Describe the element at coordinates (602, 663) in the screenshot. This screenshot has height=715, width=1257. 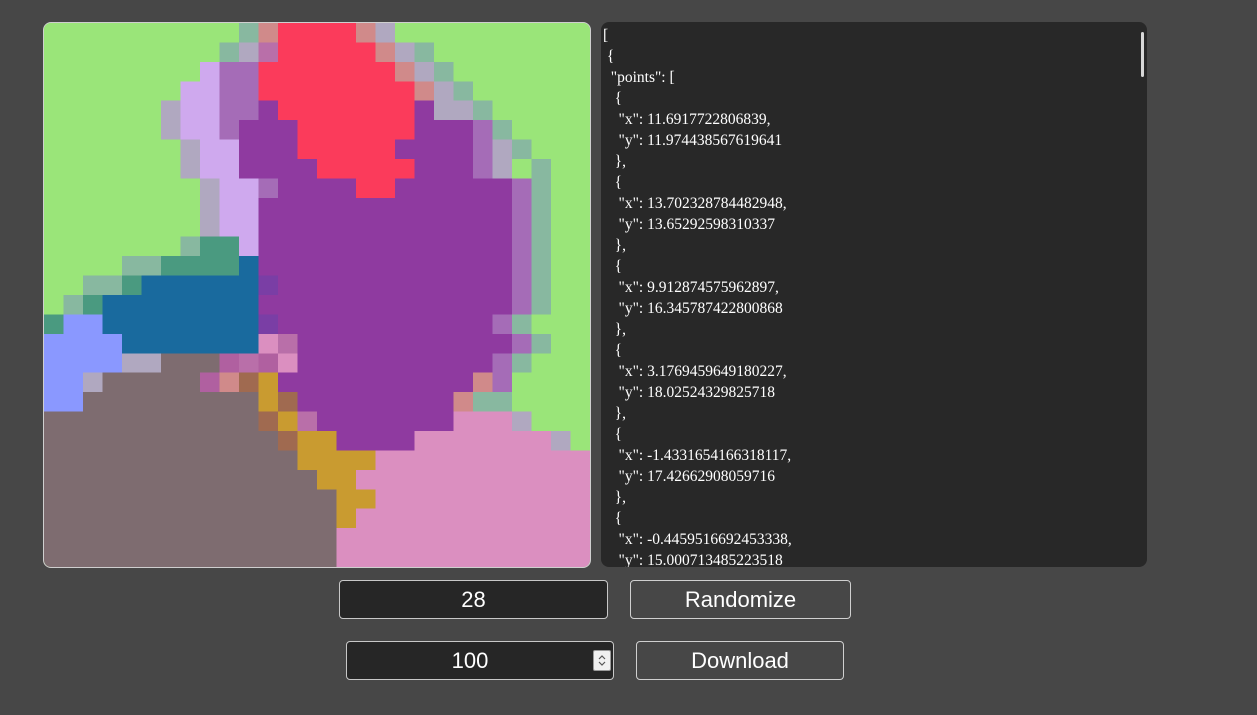
I see `chevron-down-icon` at that location.